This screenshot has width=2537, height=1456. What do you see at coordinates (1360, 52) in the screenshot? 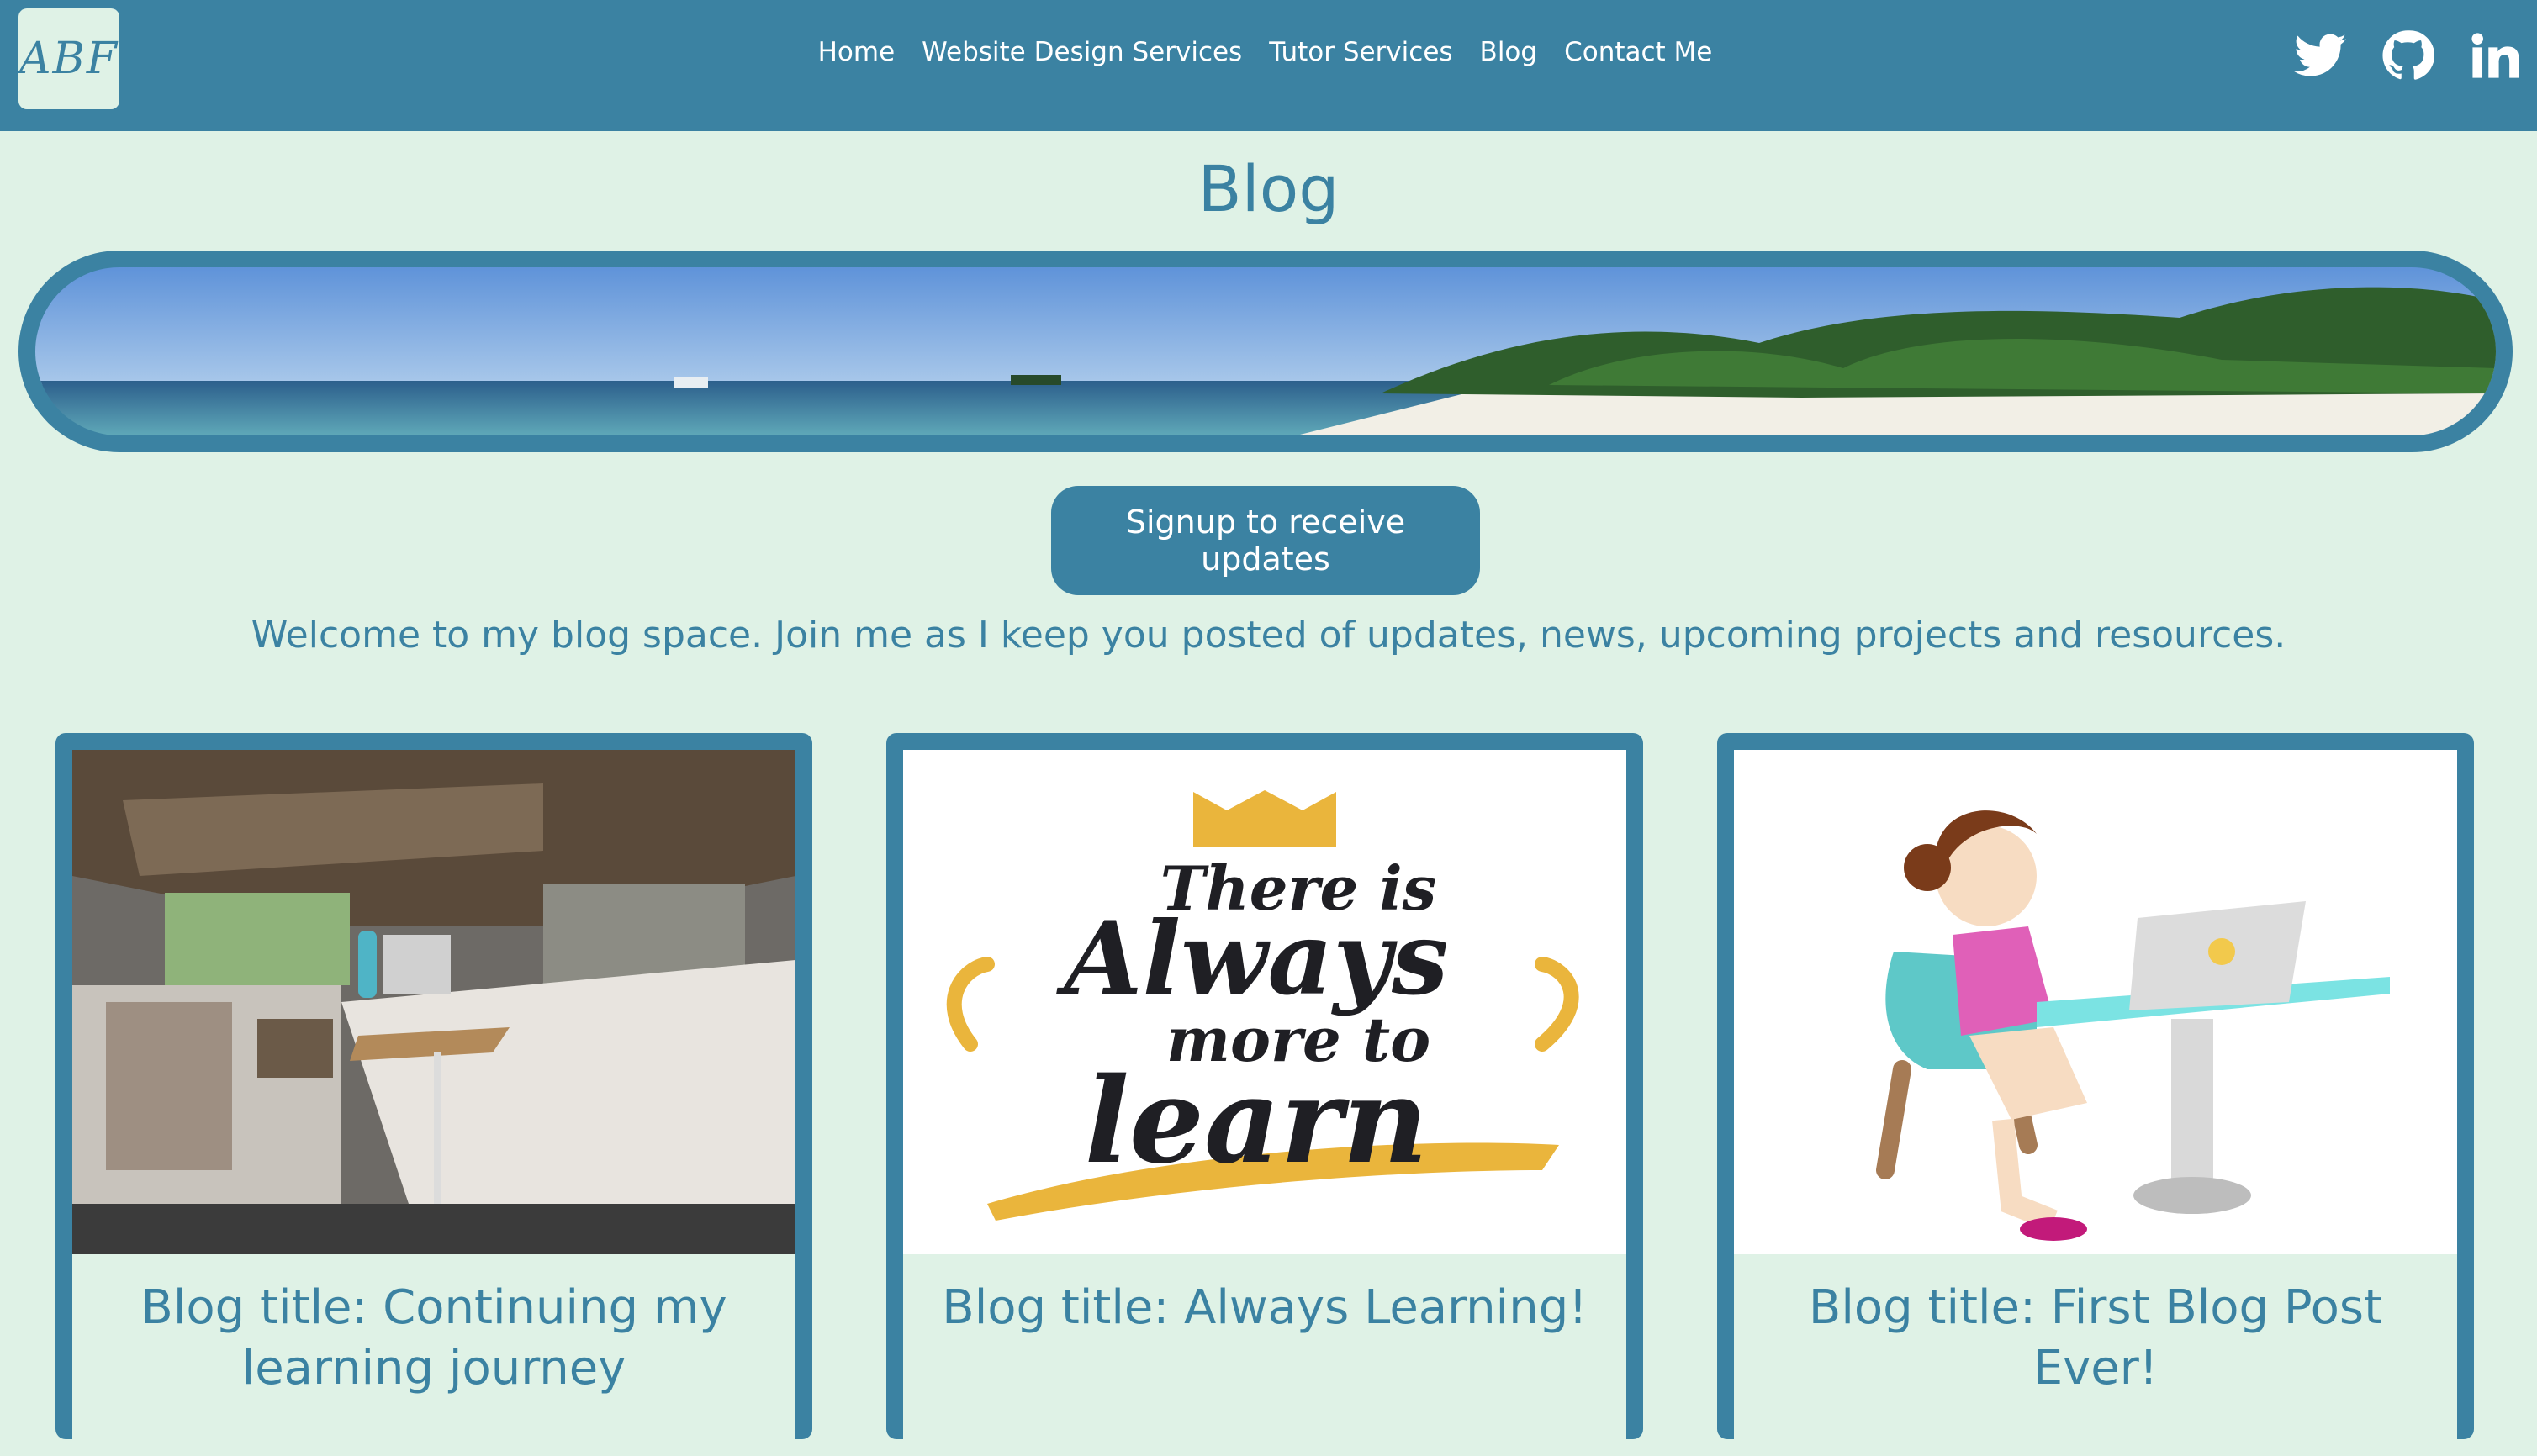
I see `nav-link-tutor-services: Tutor Services` at bounding box center [1360, 52].